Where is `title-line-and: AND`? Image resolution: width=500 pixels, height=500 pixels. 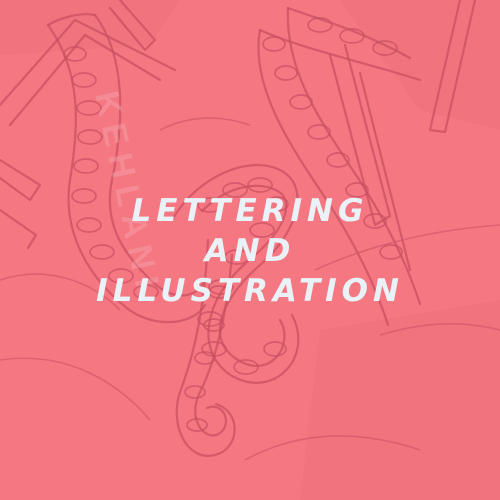 title-line-and: AND is located at coordinates (250, 251).